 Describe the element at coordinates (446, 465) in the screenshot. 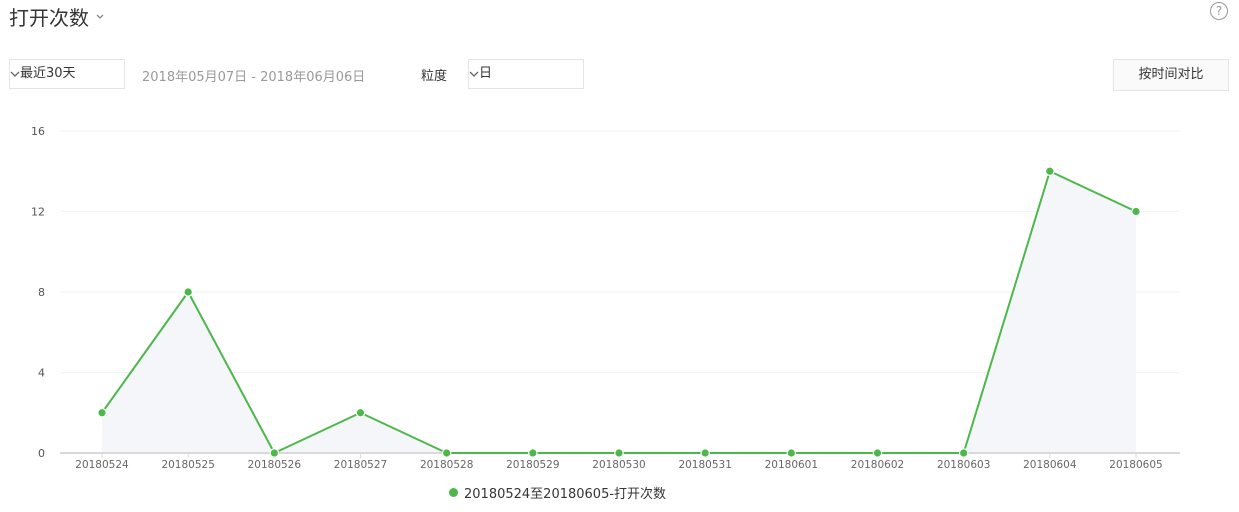

I see `x-tick-label: 20180528` at that location.